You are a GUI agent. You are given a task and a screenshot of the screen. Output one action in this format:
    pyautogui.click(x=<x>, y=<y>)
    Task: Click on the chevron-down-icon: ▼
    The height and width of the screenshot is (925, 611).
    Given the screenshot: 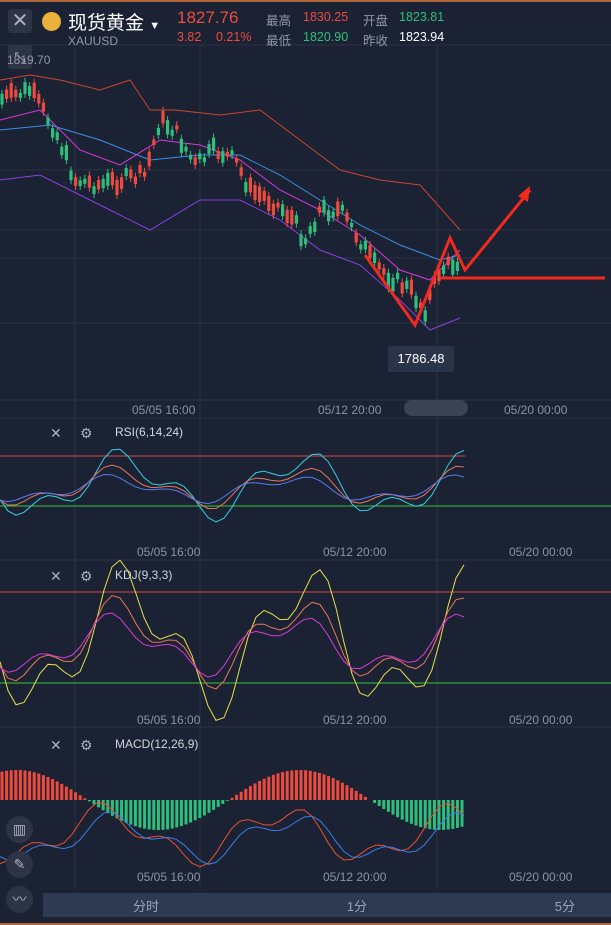 What is the action you would take?
    pyautogui.click(x=155, y=26)
    